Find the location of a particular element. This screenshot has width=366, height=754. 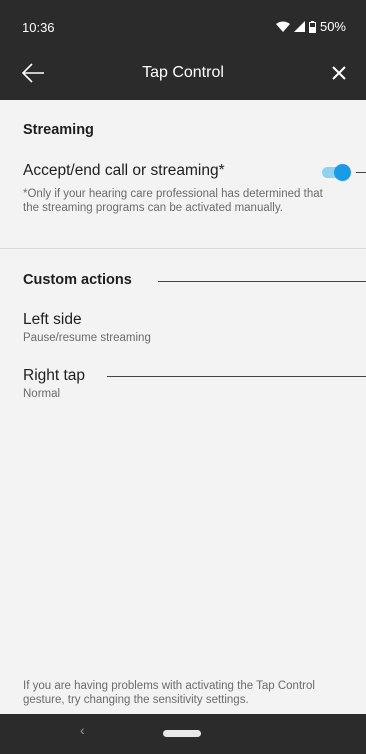

close-button is located at coordinates (339, 74).